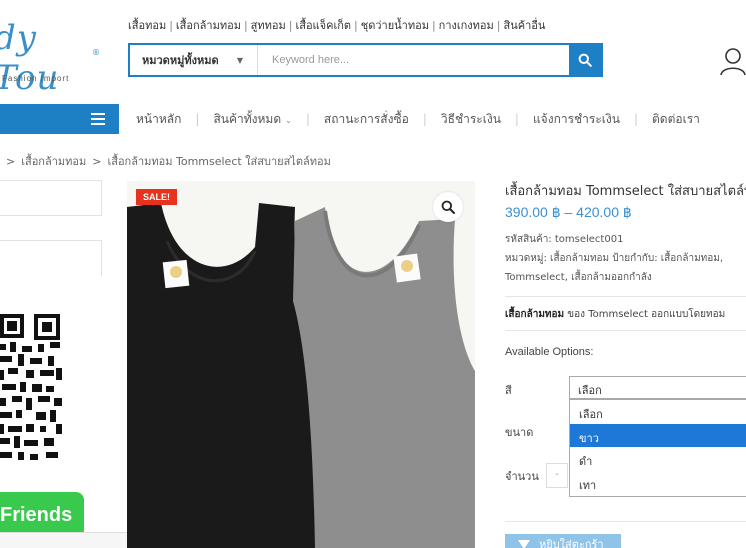  I want to click on options-title: Available Options:, so click(549, 352).